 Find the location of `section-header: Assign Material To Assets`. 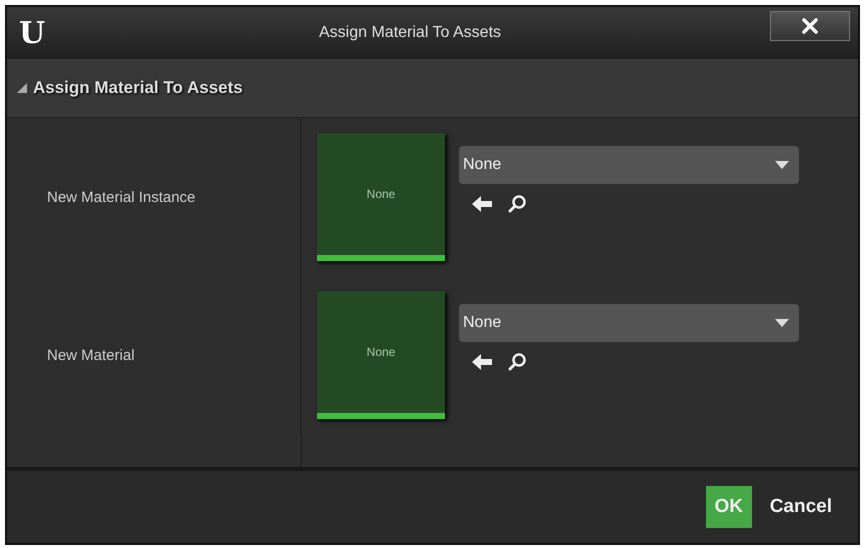

section-header: Assign Material To Assets is located at coordinates (432, 88).